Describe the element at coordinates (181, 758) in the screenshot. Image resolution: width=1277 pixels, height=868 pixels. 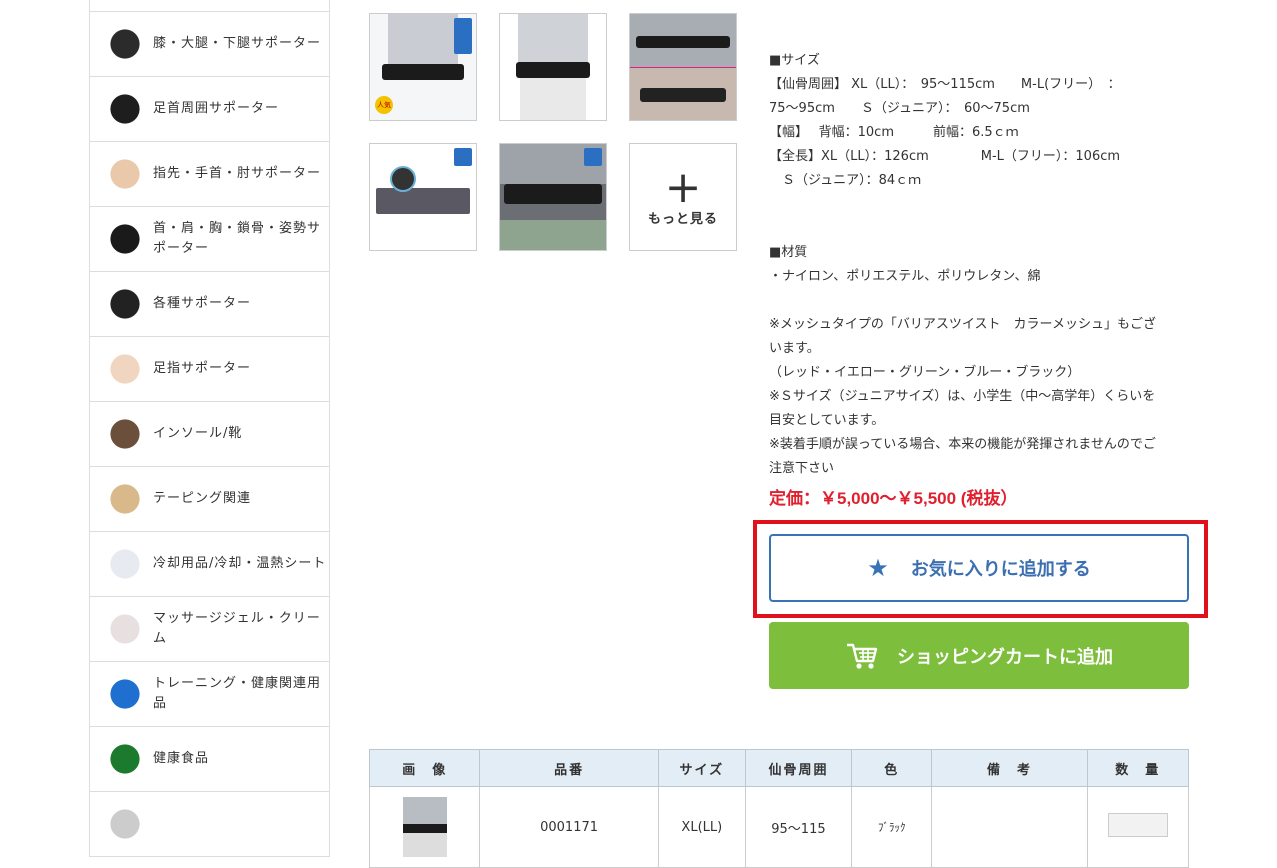
I see `sidebar-item-label: 健康食品` at that location.